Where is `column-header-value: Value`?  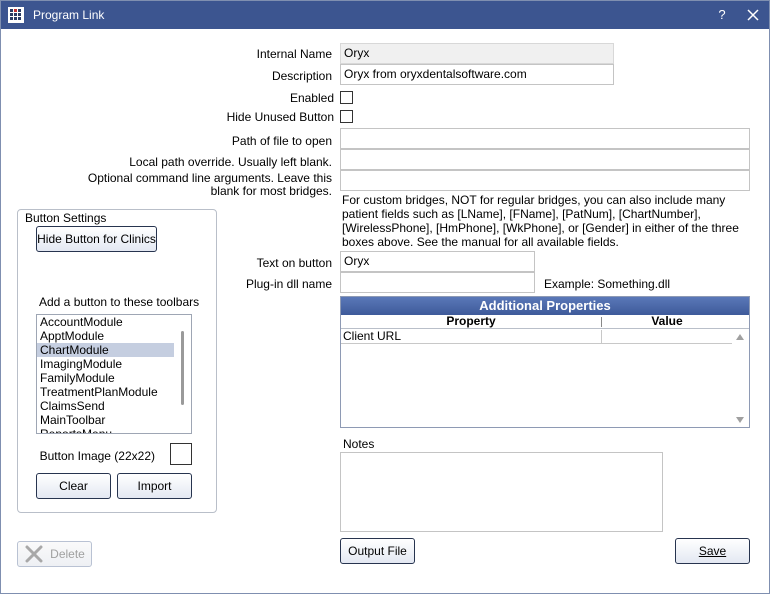
column-header-value: Value is located at coordinates (667, 321).